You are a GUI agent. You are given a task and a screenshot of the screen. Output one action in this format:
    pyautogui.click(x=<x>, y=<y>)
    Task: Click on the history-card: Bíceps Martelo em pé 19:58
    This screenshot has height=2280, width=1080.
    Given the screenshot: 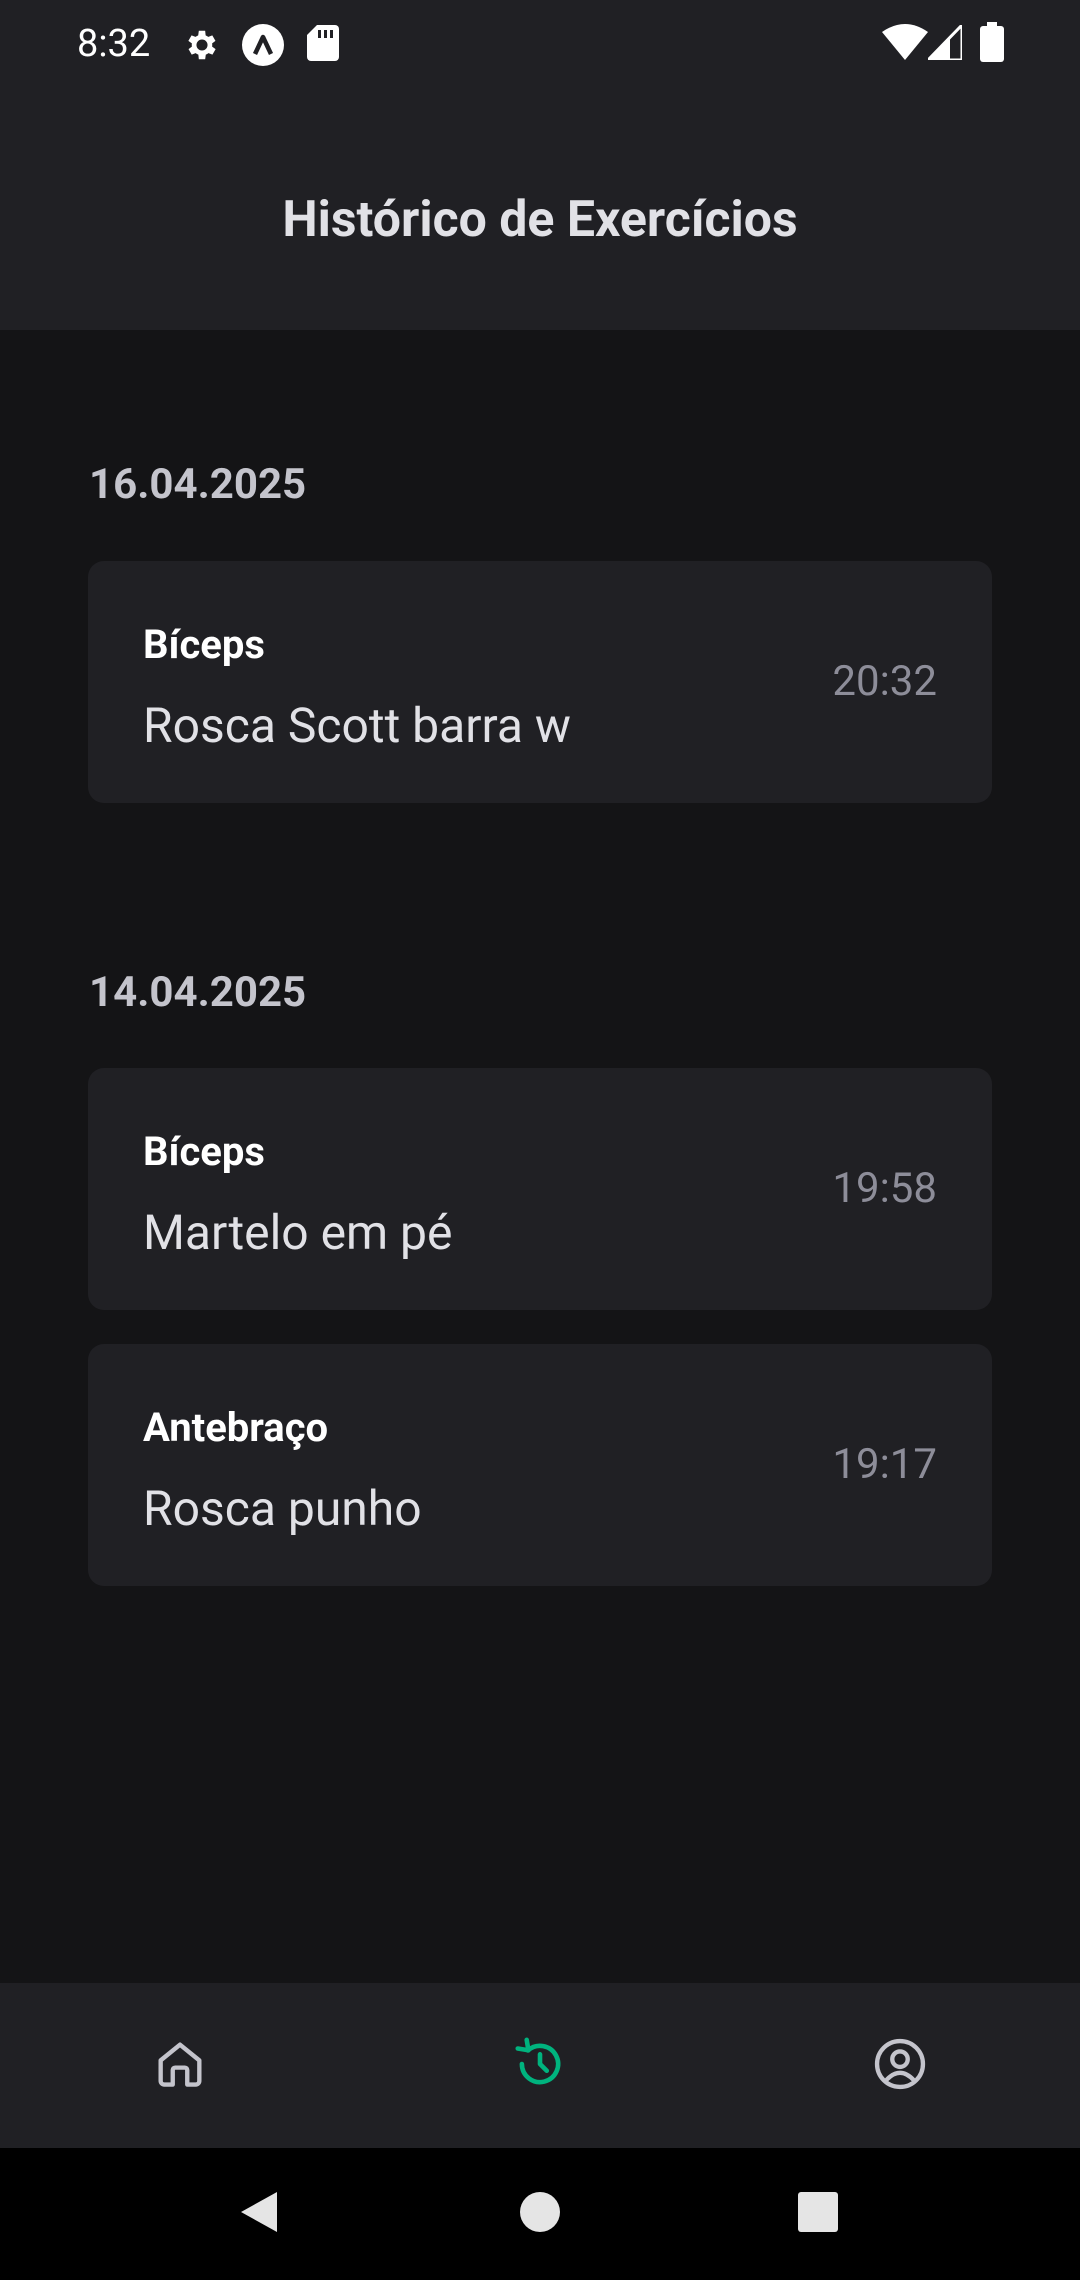 What is the action you would take?
    pyautogui.click(x=540, y=1189)
    